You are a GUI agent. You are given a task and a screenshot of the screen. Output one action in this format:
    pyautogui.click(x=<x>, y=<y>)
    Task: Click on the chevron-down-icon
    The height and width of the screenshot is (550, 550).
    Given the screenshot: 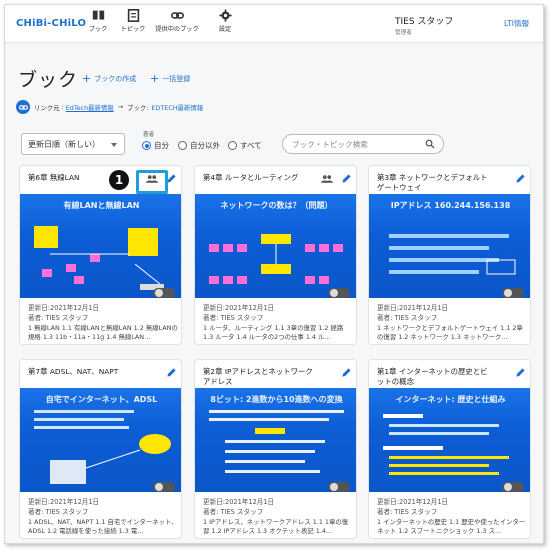 What is the action you would take?
    pyautogui.click(x=114, y=145)
    